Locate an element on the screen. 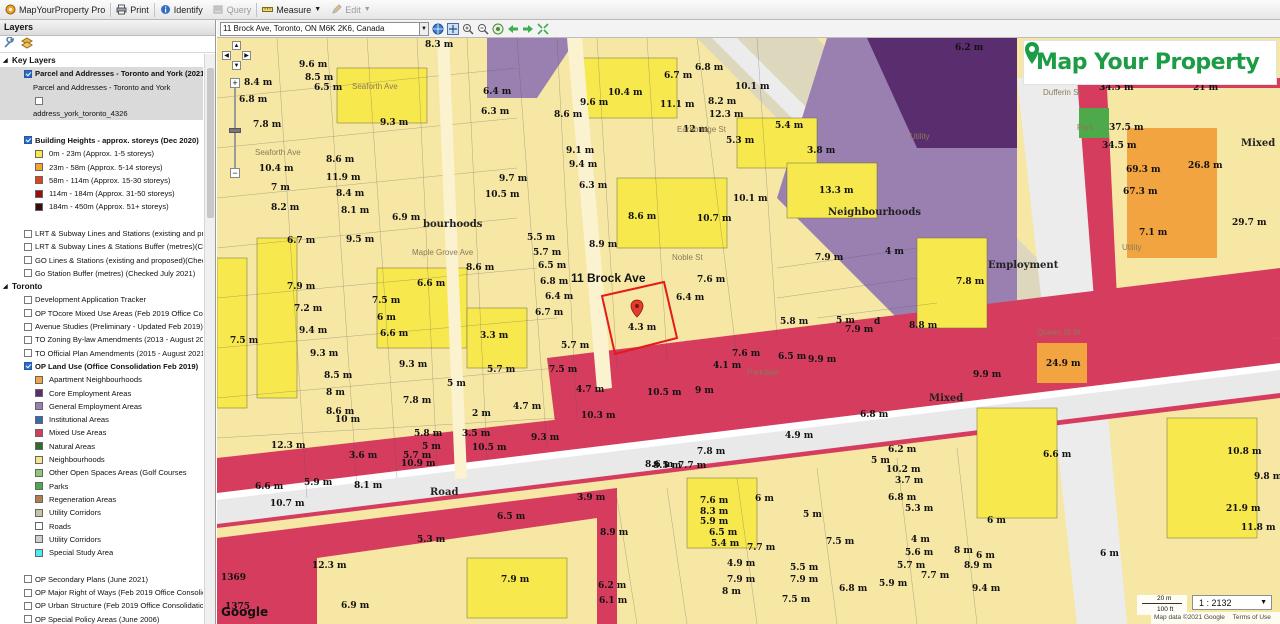 The image size is (1280, 624). building-height-label: 9.3 m is located at coordinates (413, 365).